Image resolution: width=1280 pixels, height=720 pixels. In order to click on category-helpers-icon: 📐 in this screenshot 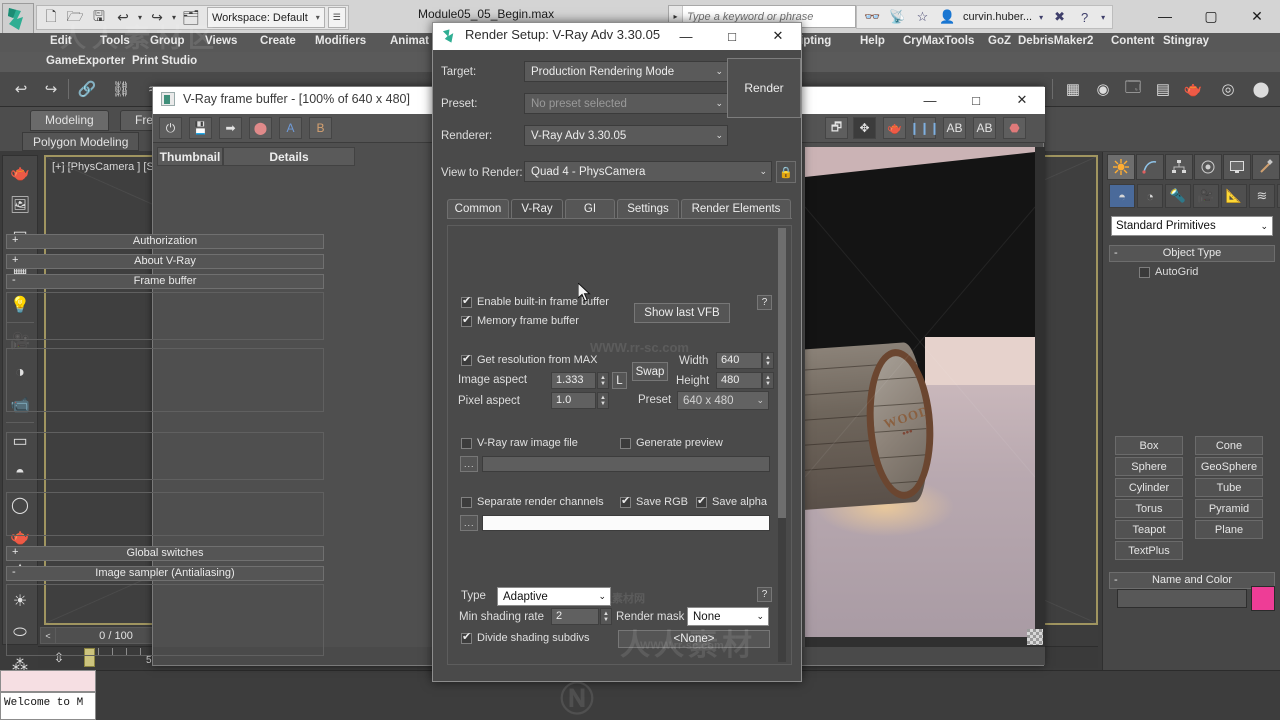, I will do `click(1234, 196)`.